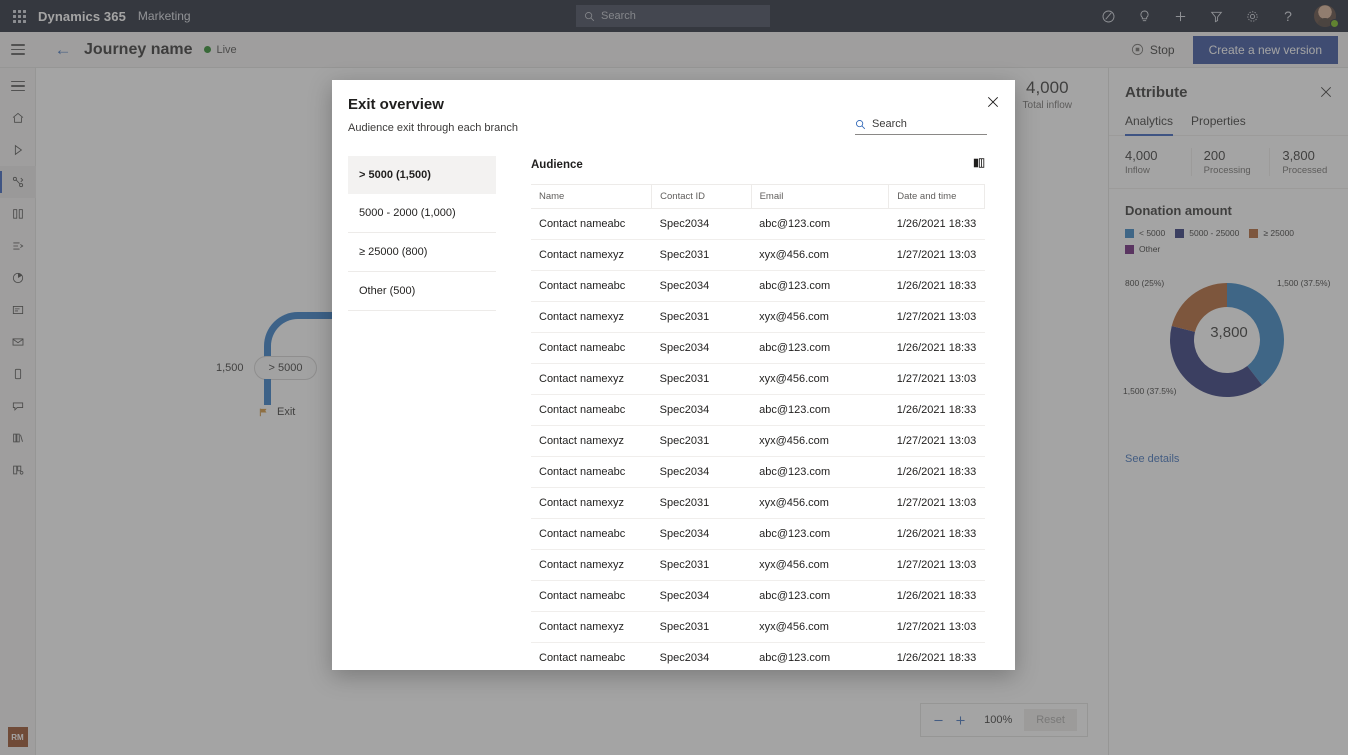 This screenshot has height=755, width=1348. I want to click on dialog-search-placeholder: Search, so click(889, 124).